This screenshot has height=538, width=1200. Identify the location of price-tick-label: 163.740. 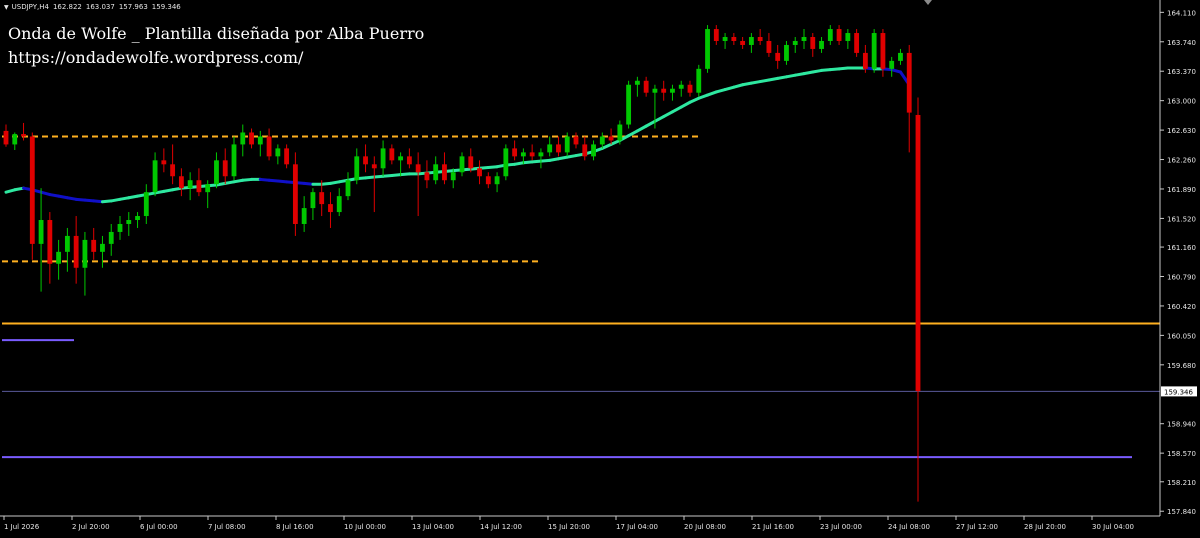
(1181, 43).